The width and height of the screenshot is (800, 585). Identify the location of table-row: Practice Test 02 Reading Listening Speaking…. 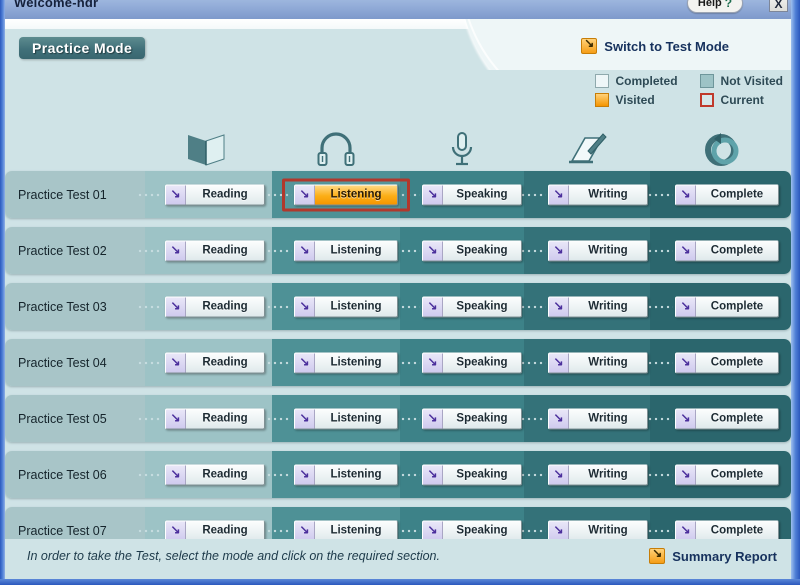
(398, 250).